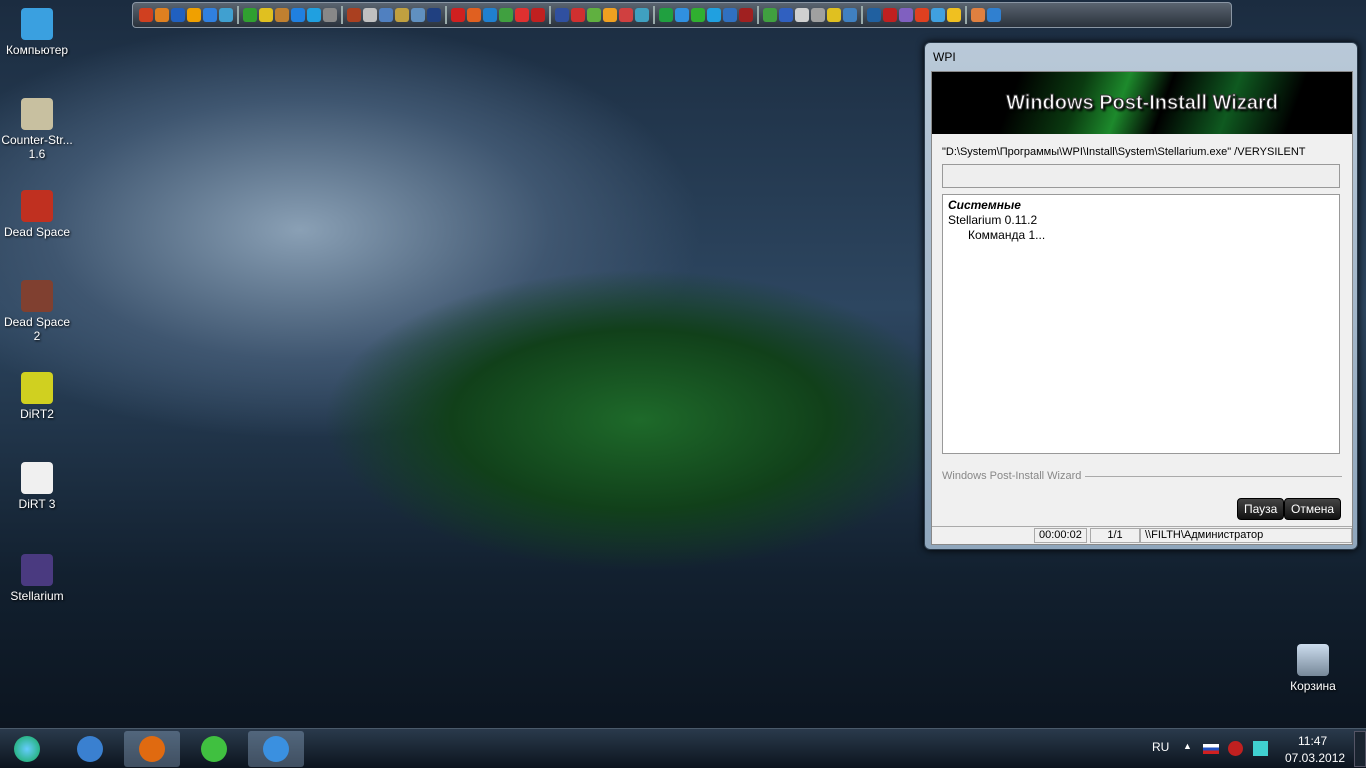  What do you see at coordinates (1142, 102) in the screenshot?
I see `banner-title: Windows Post-Install Wizard` at bounding box center [1142, 102].